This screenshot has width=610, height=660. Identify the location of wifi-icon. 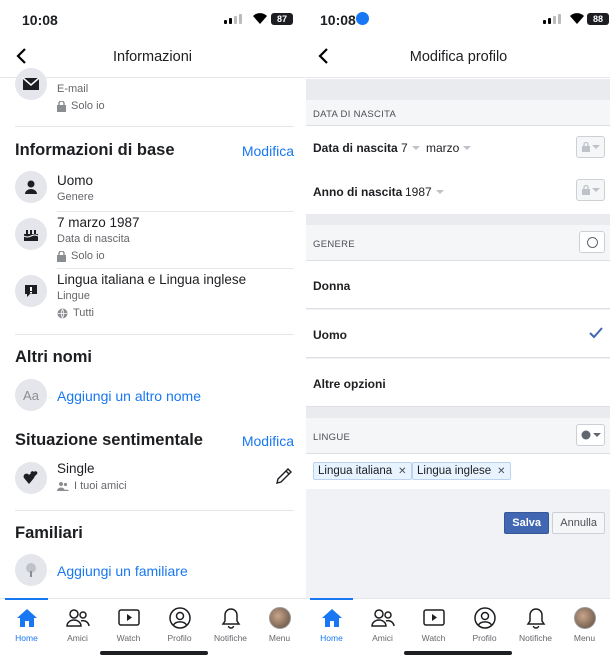
(577, 18).